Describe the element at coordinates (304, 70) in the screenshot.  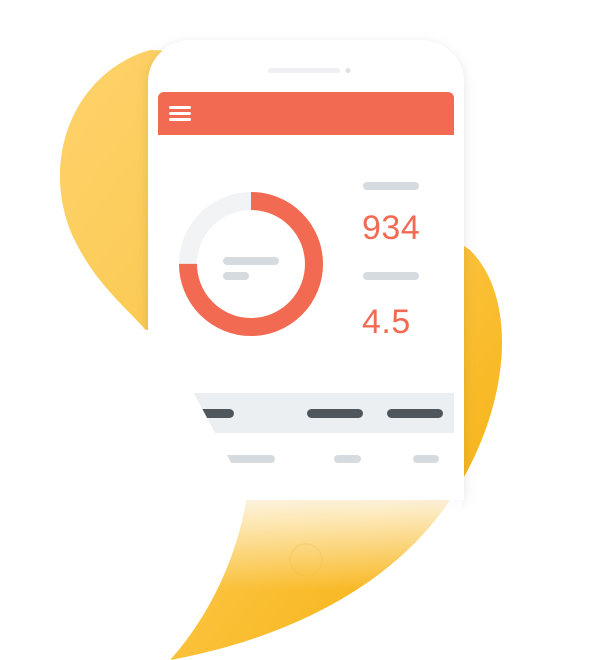
I see `speaker-grille` at that location.